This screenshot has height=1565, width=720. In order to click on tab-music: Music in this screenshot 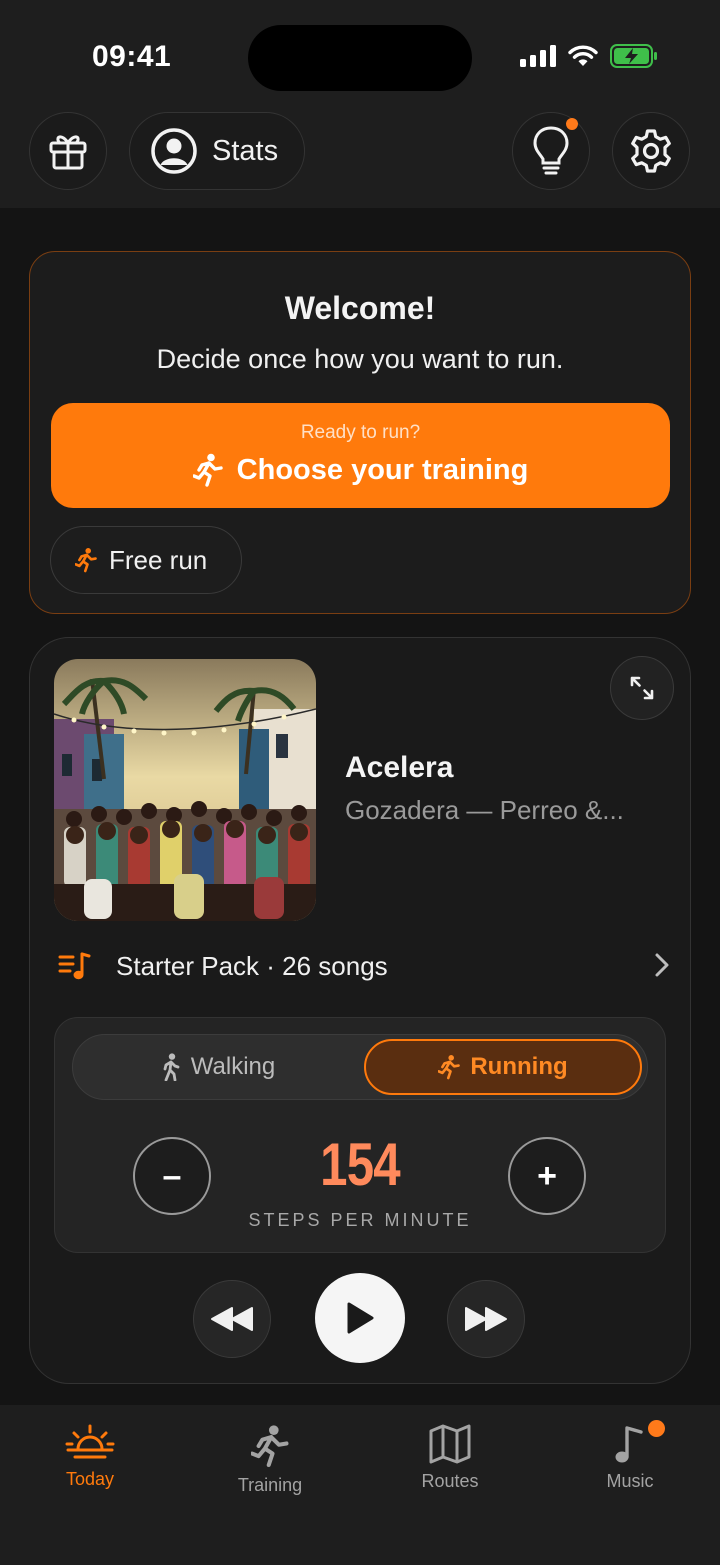, I will do `click(630, 1457)`.